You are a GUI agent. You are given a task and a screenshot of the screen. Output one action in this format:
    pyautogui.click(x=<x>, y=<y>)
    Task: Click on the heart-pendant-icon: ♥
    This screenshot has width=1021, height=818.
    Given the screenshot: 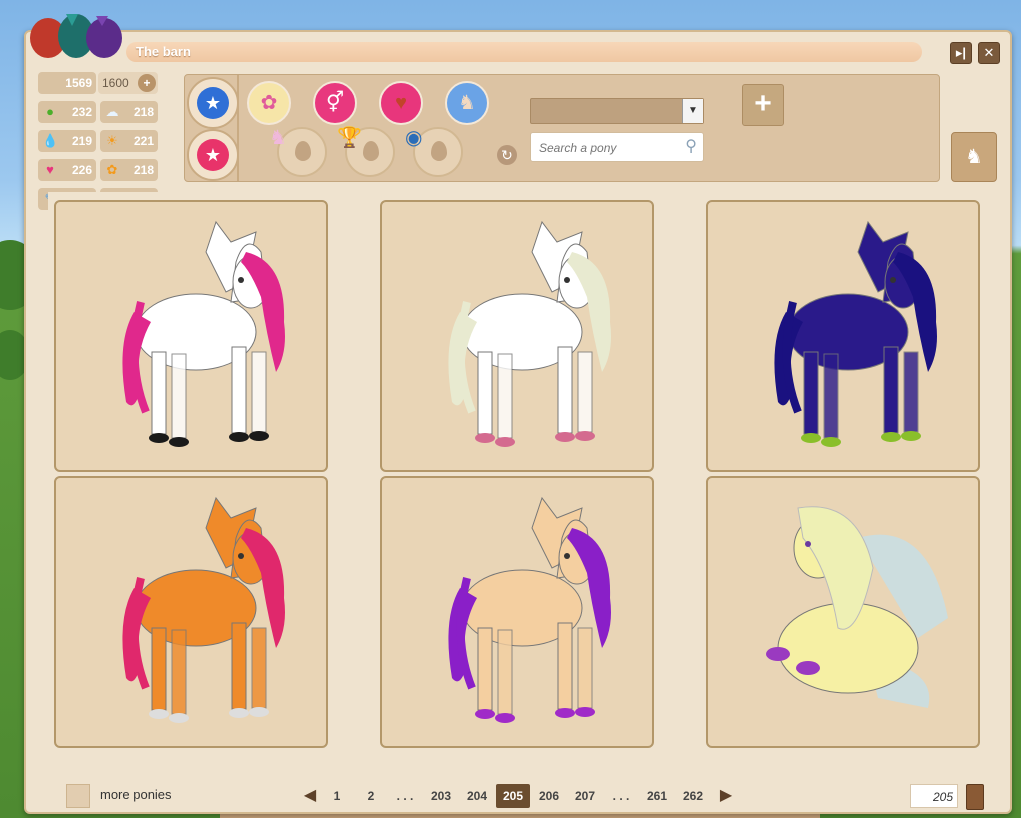 What is the action you would take?
    pyautogui.click(x=401, y=103)
    